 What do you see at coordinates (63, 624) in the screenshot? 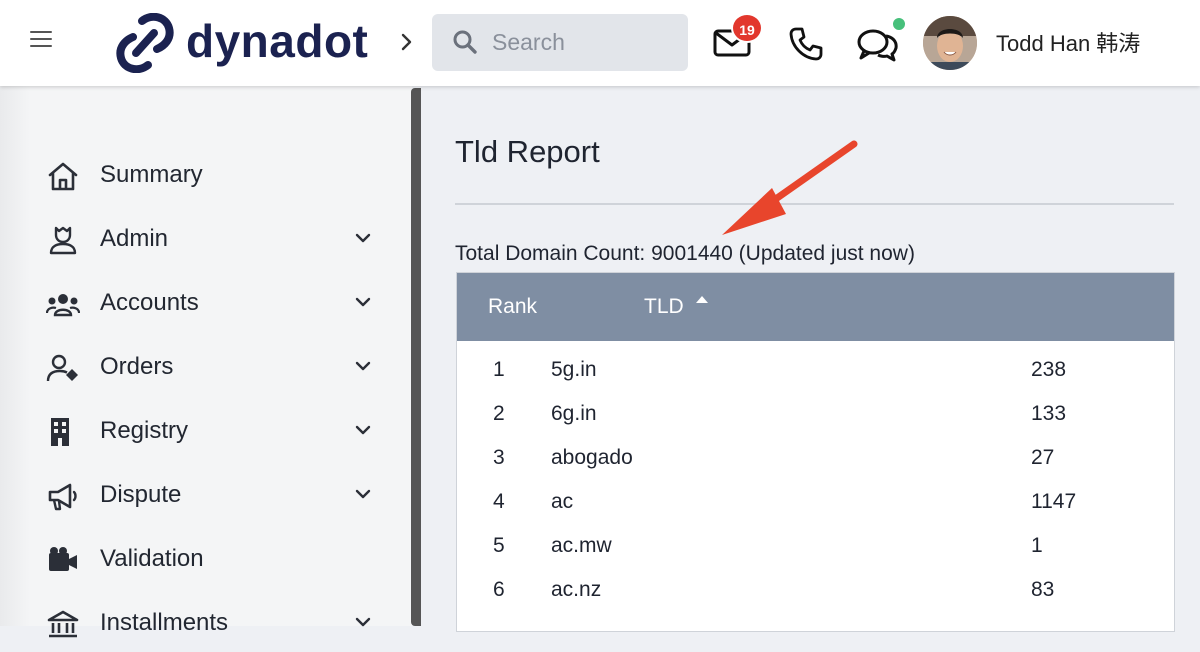
I see `bank-icon` at bounding box center [63, 624].